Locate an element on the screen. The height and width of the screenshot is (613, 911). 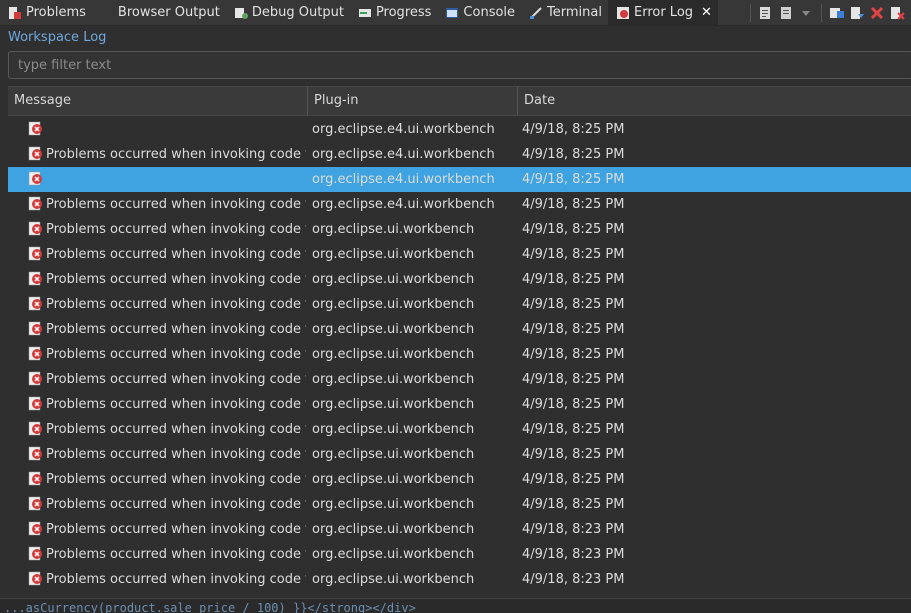
tab-terminal: Terminal is located at coordinates (564, 12).